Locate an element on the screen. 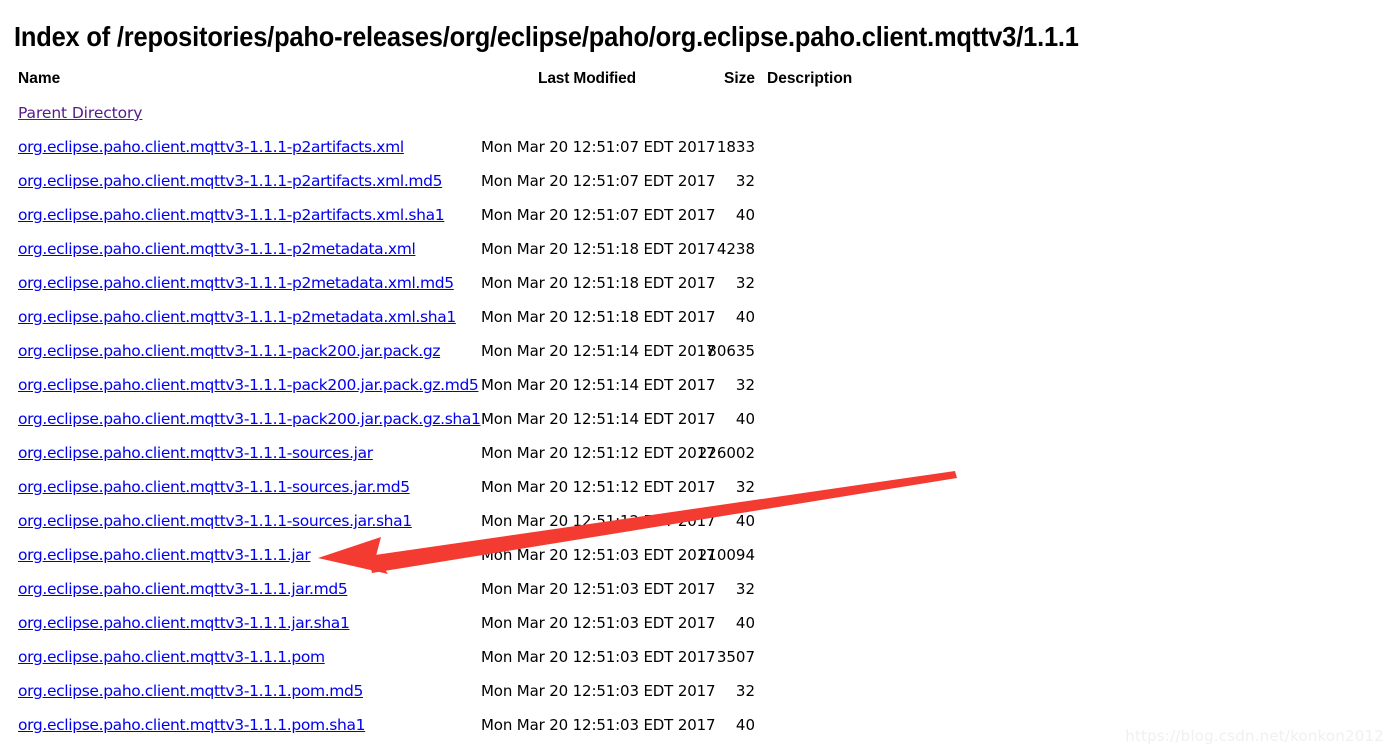 Image resolution: width=1396 pixels, height=751 pixels. column-header-size: Size is located at coordinates (739, 78).